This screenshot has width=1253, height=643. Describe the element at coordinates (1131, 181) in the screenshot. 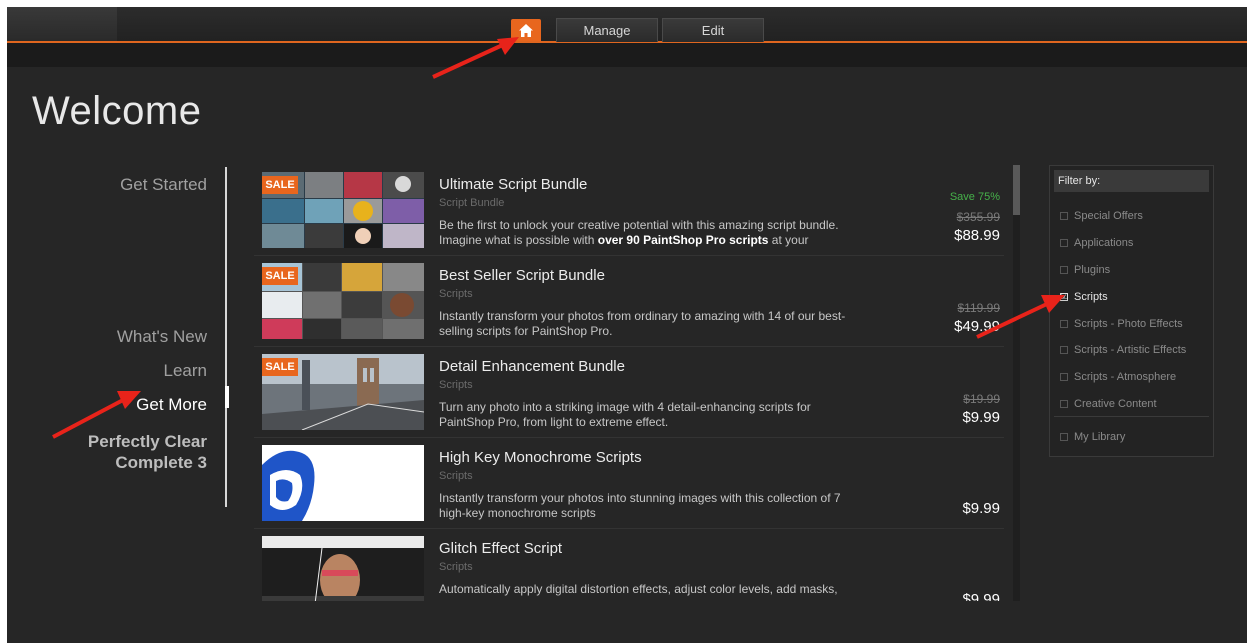

I see `filter-heading: Filter by:` at that location.